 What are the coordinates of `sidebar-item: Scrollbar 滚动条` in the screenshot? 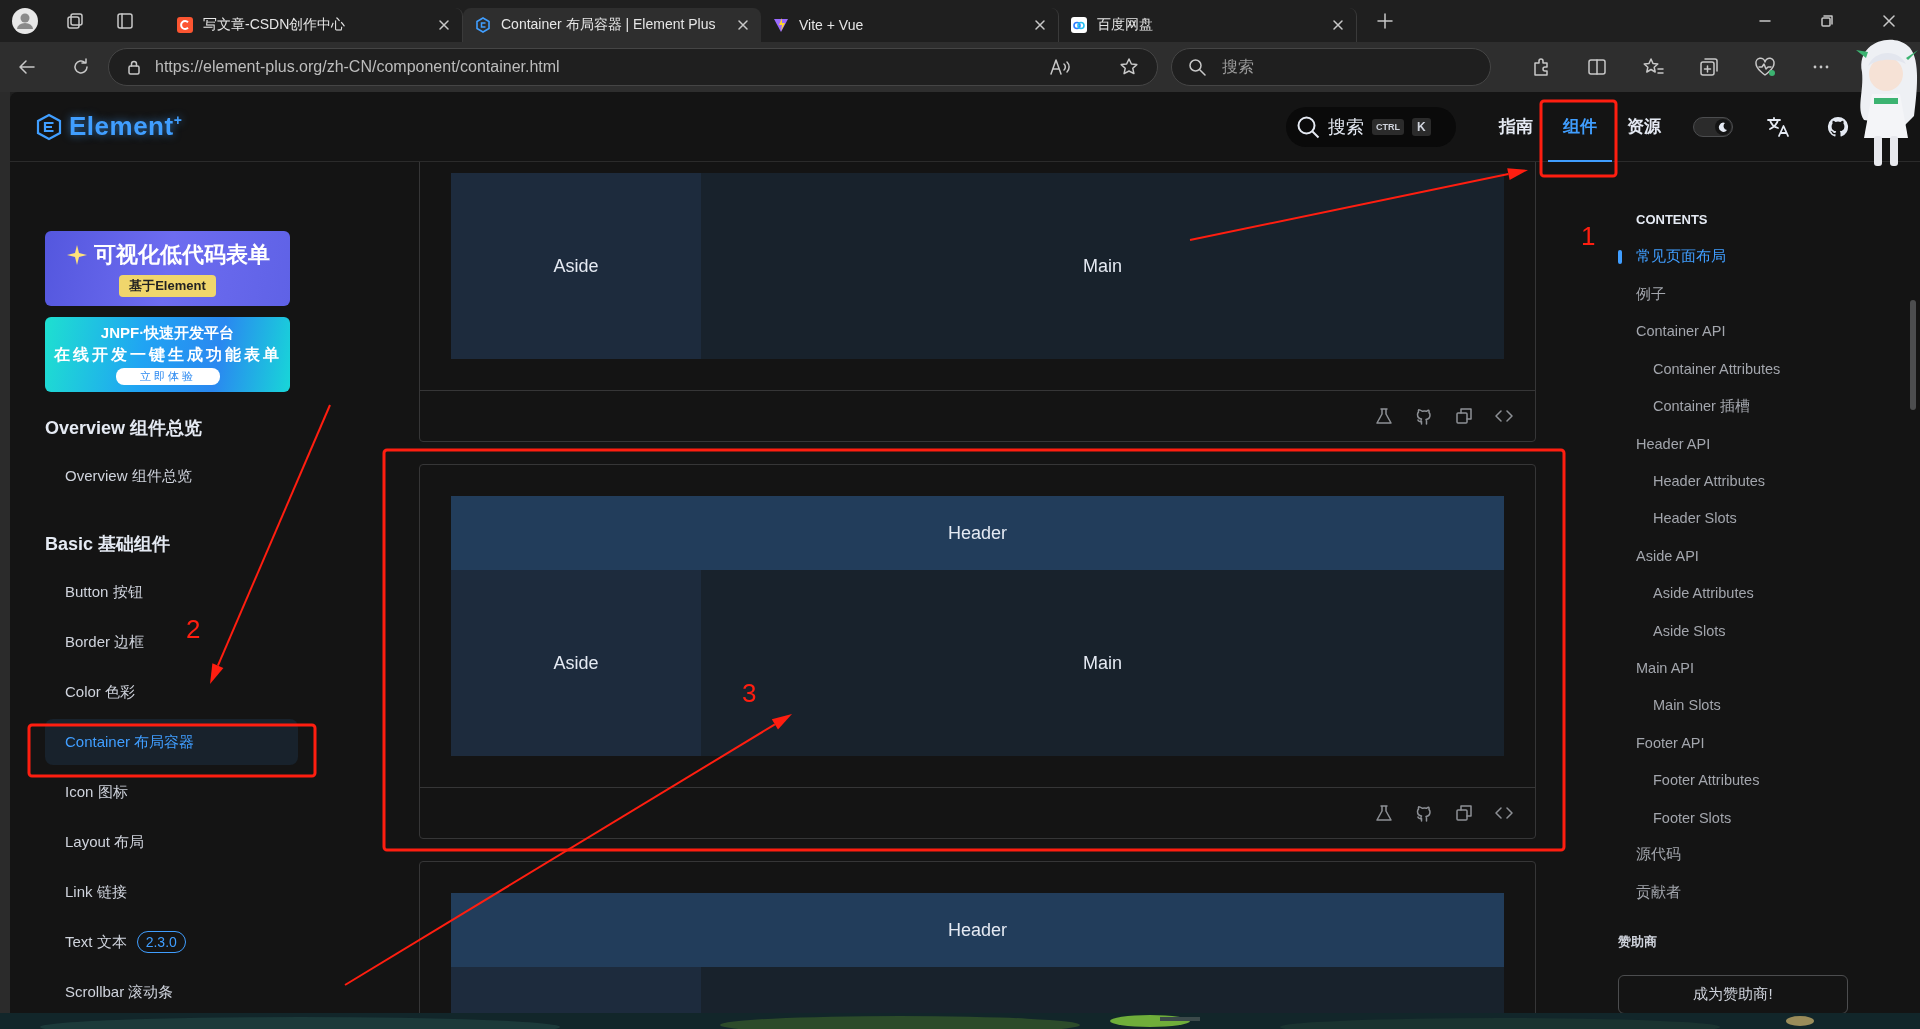 It's located at (109, 991).